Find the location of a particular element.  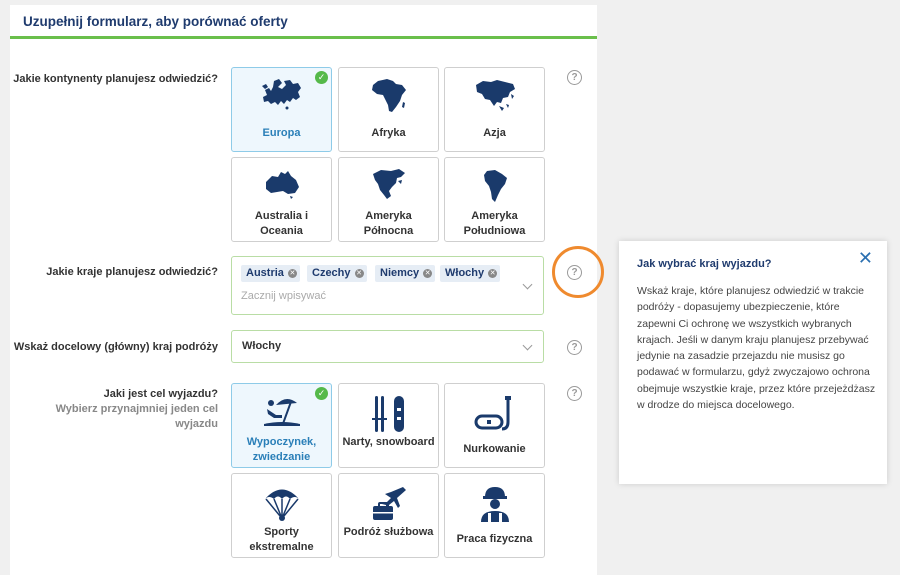

close-icon: ✕ is located at coordinates (865, 258).